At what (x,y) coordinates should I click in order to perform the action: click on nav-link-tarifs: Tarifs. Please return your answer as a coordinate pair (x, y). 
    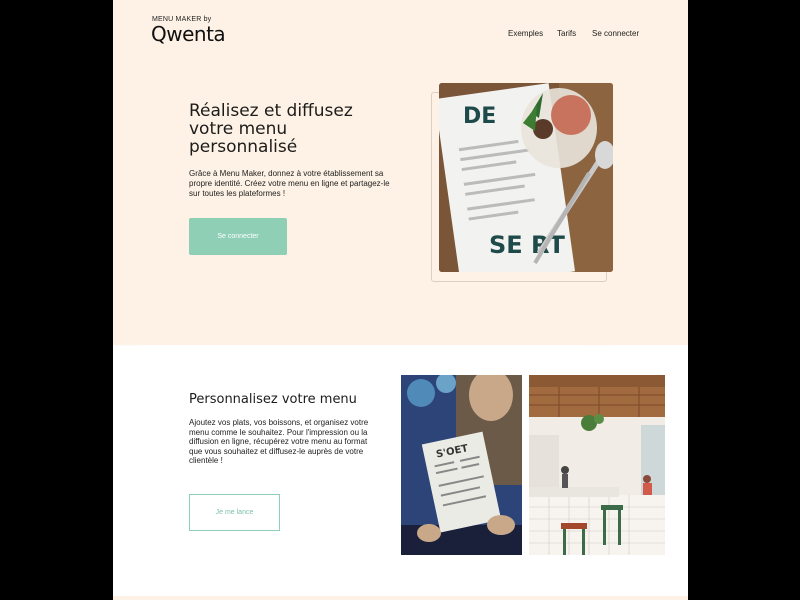
    Looking at the image, I should click on (566, 33).